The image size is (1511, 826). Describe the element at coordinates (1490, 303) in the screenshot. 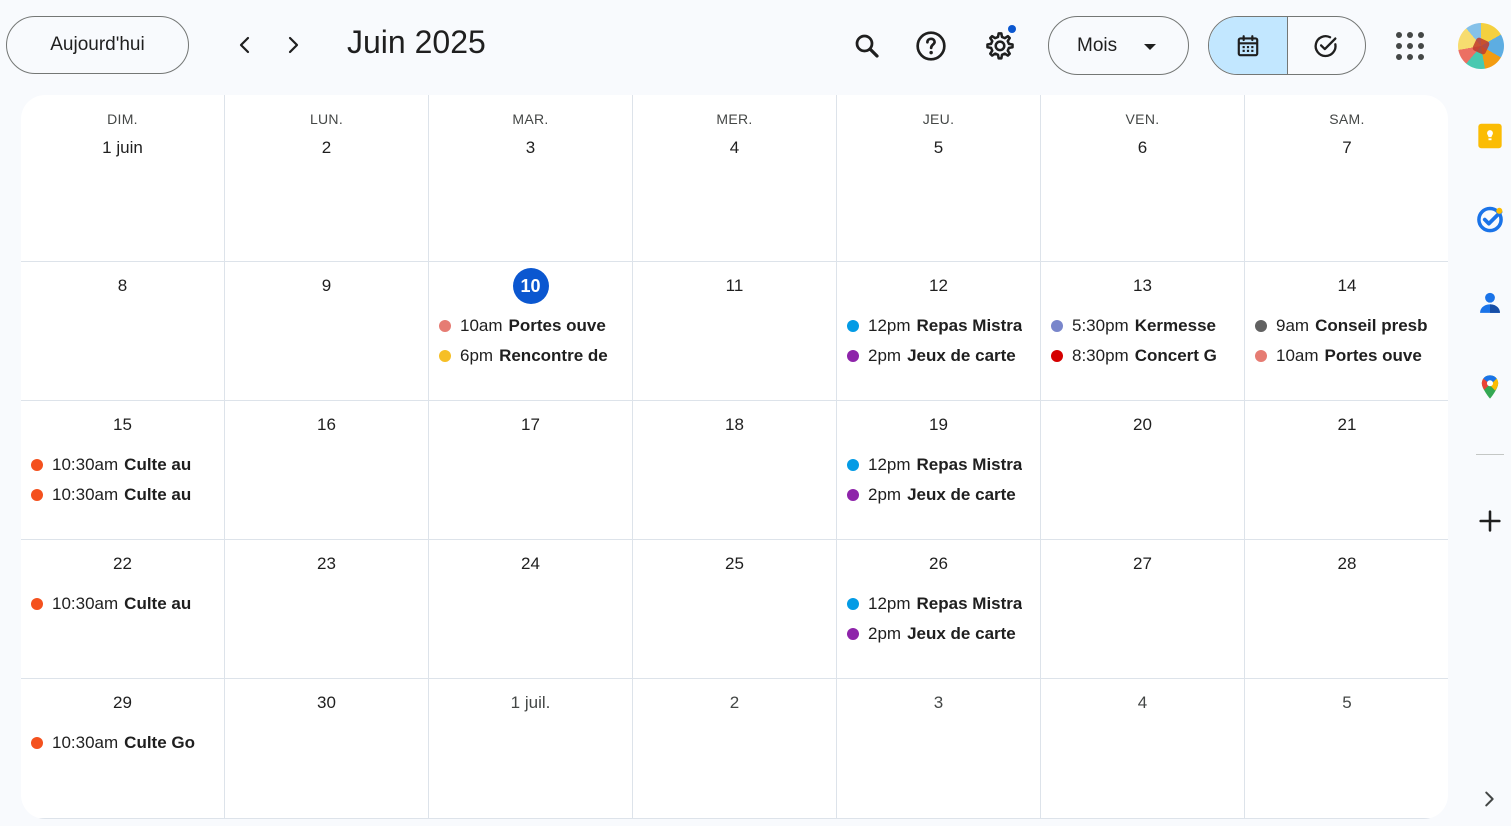

I see `contacts-icon` at that location.